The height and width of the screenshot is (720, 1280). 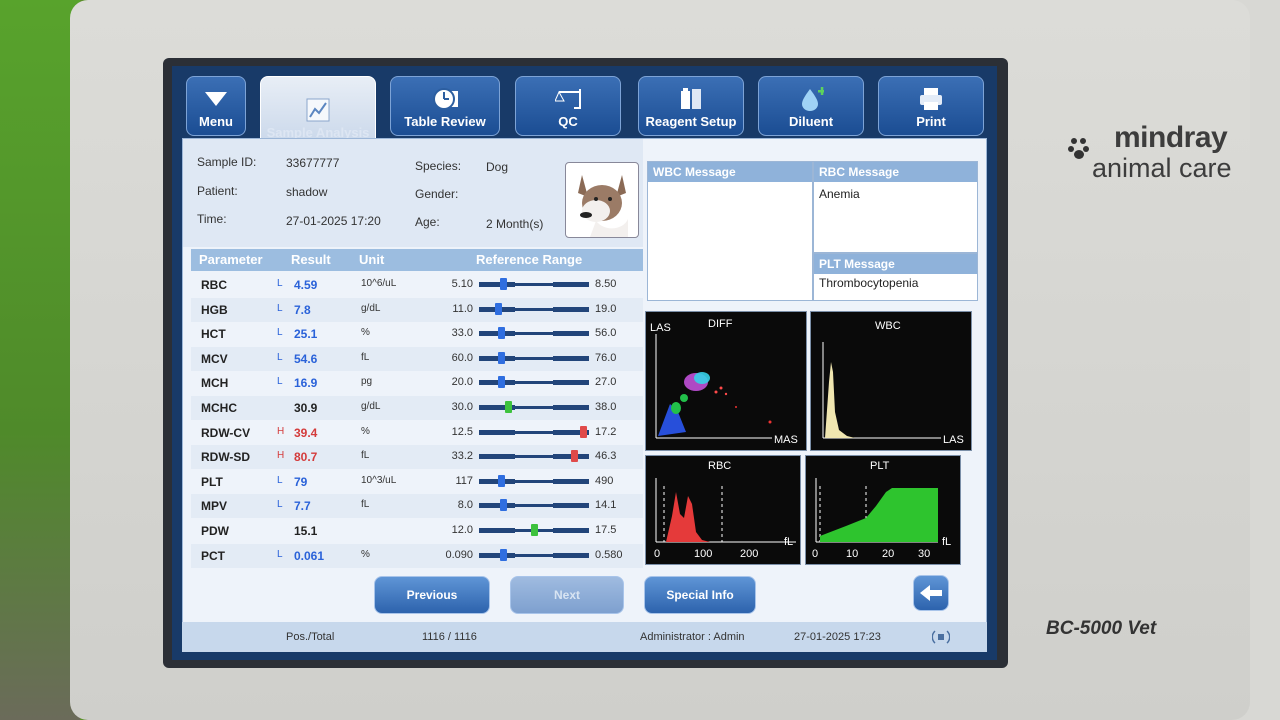 I want to click on table-row: MCH L 16.9 pg 20.0 27.0, so click(x=417, y=383).